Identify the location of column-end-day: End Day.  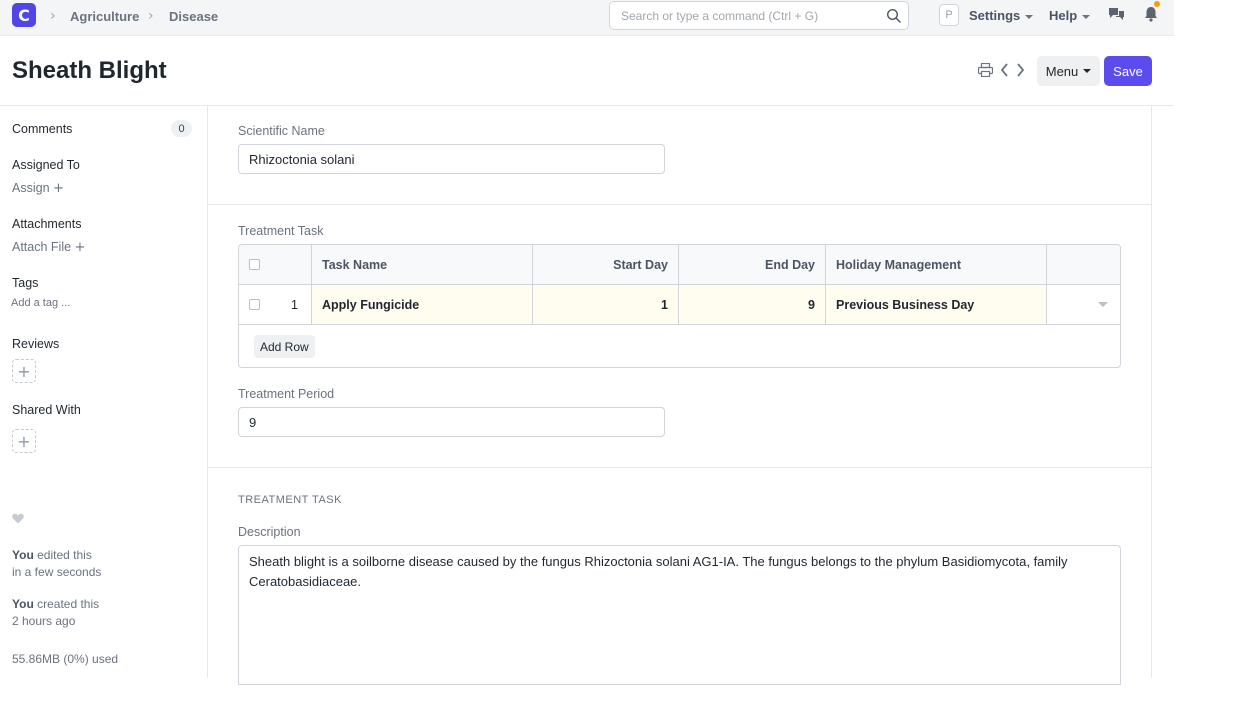
(752, 264).